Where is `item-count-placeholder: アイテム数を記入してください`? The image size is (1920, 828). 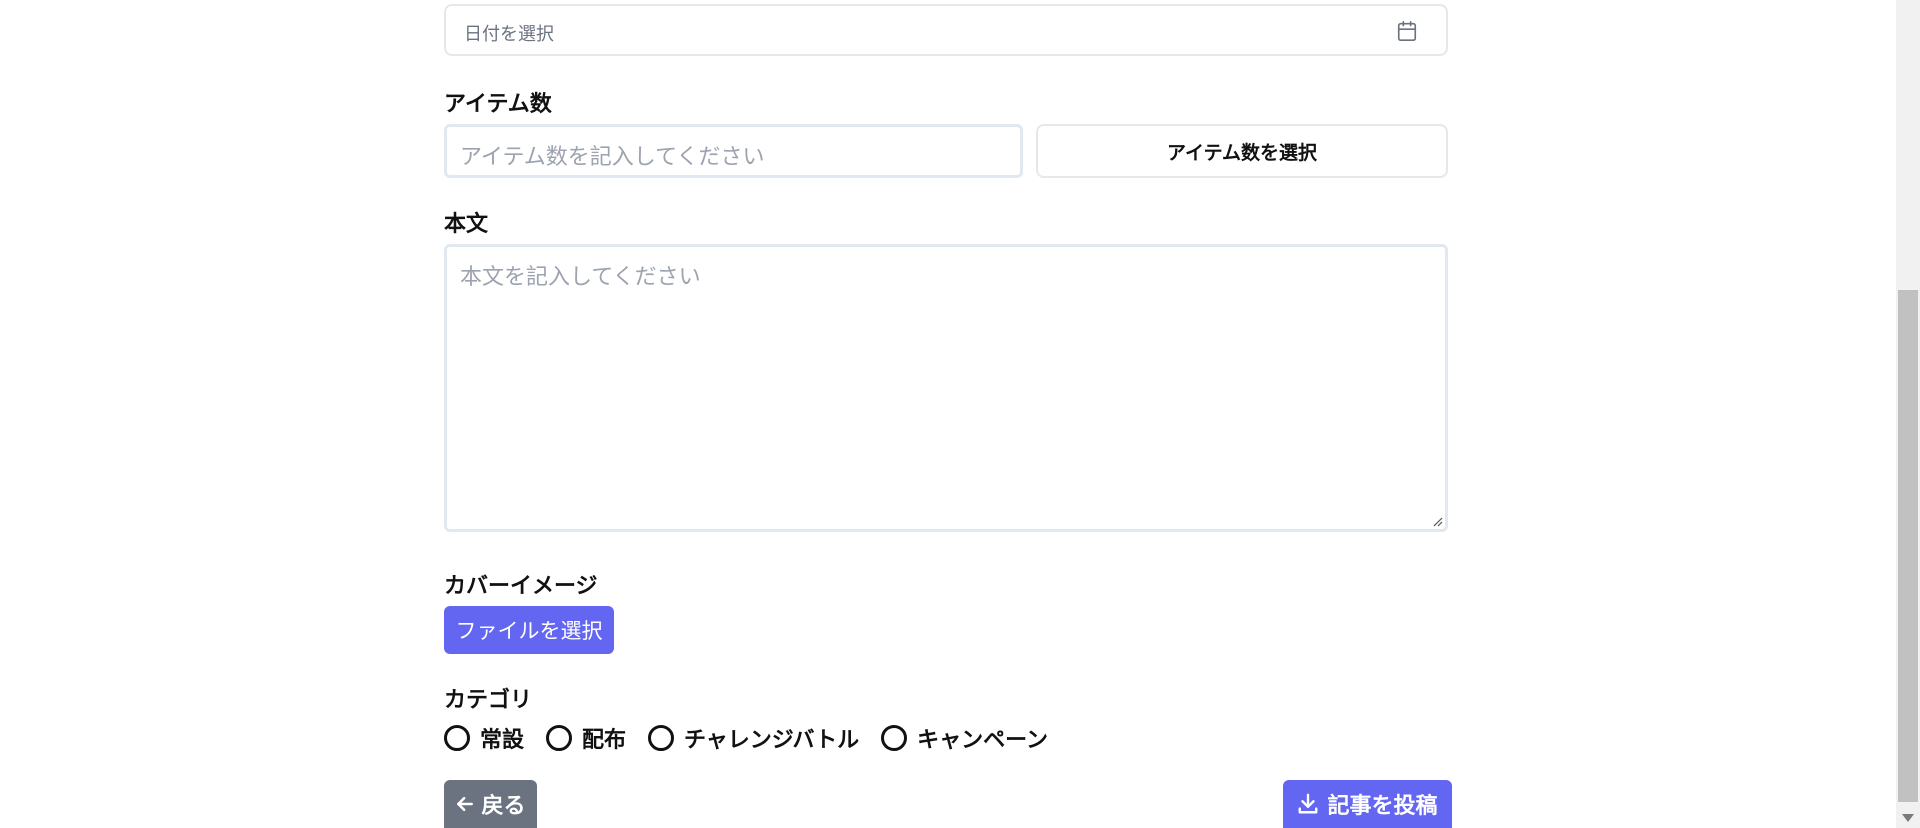 item-count-placeholder: アイテム数を記入してください is located at coordinates (612, 157).